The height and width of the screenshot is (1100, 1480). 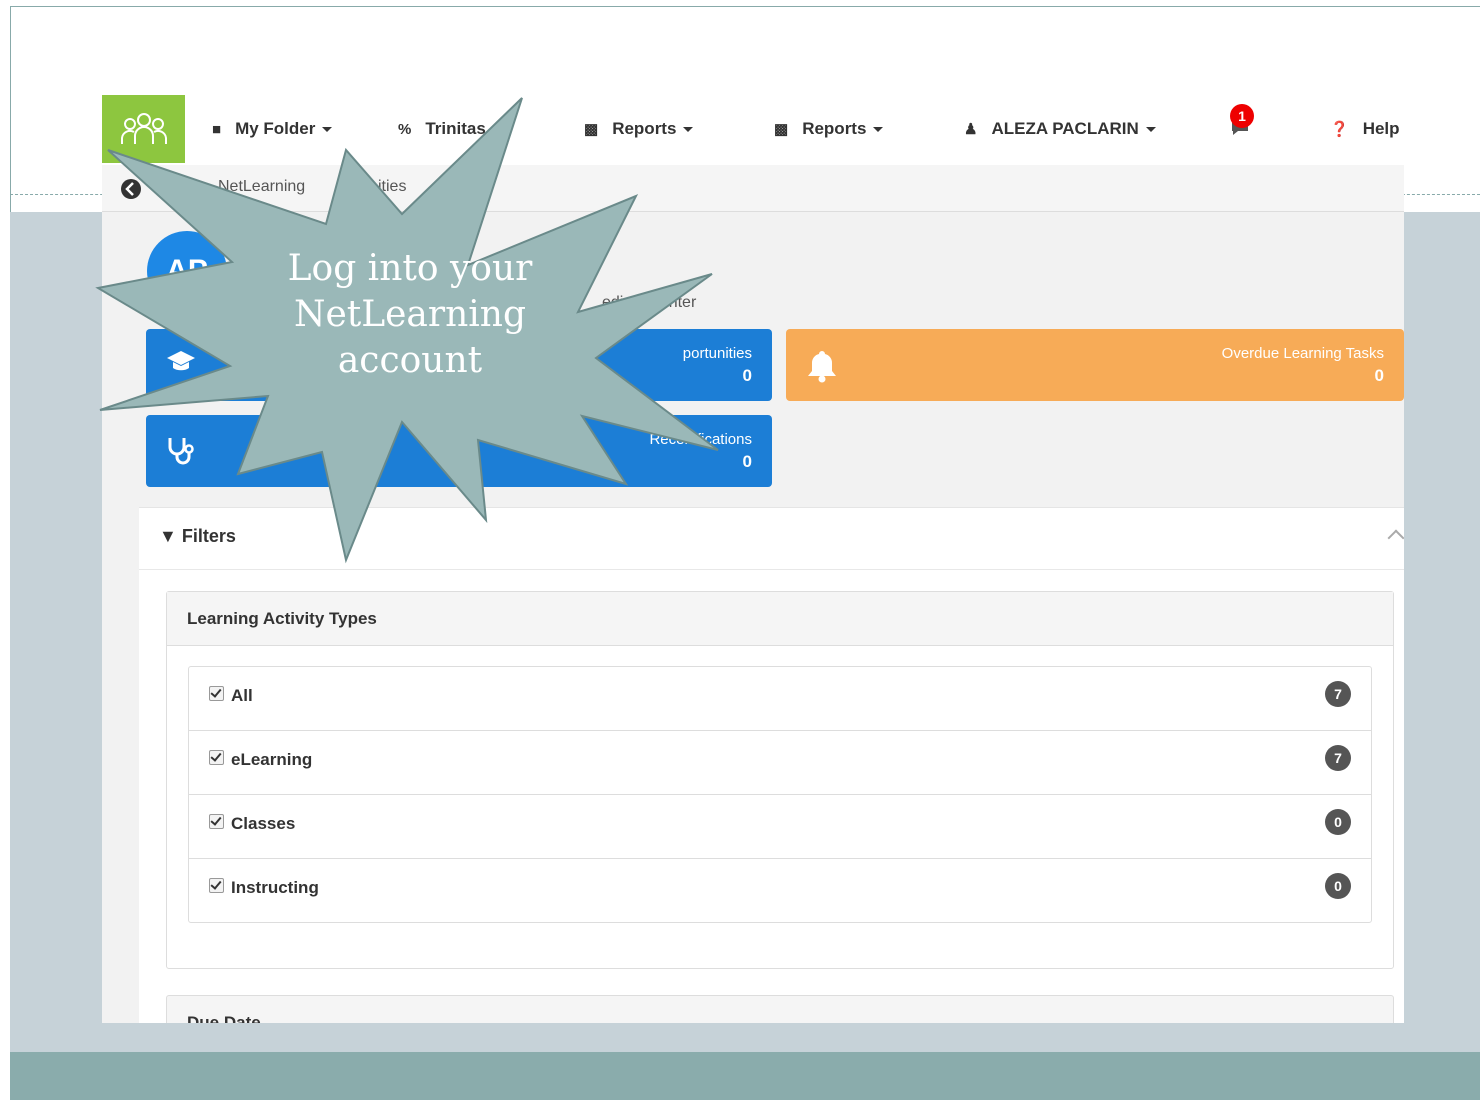 I want to click on callout-line-3: account, so click(x=410, y=360).